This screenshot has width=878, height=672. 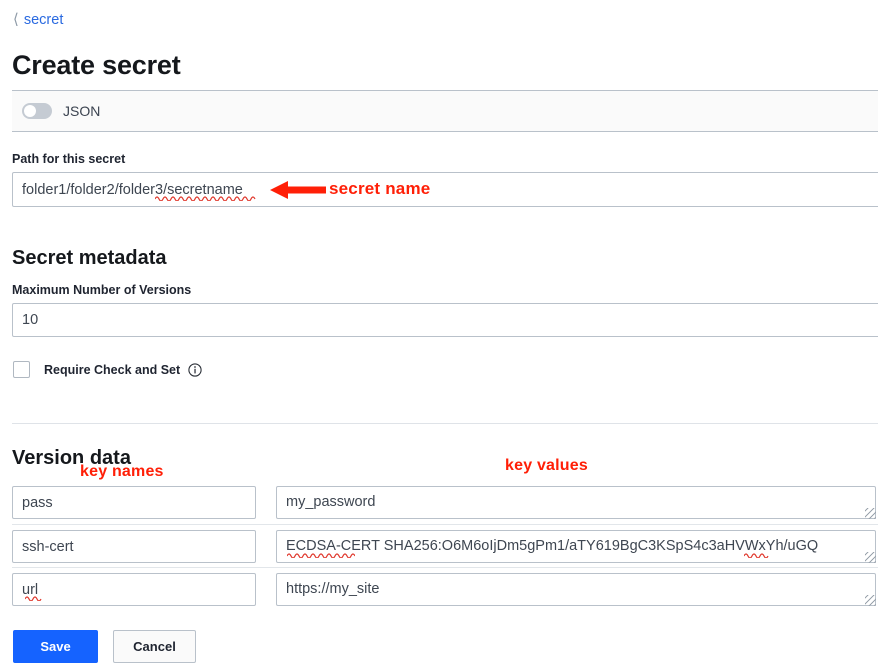 I want to click on save-button: Save, so click(x=55, y=646).